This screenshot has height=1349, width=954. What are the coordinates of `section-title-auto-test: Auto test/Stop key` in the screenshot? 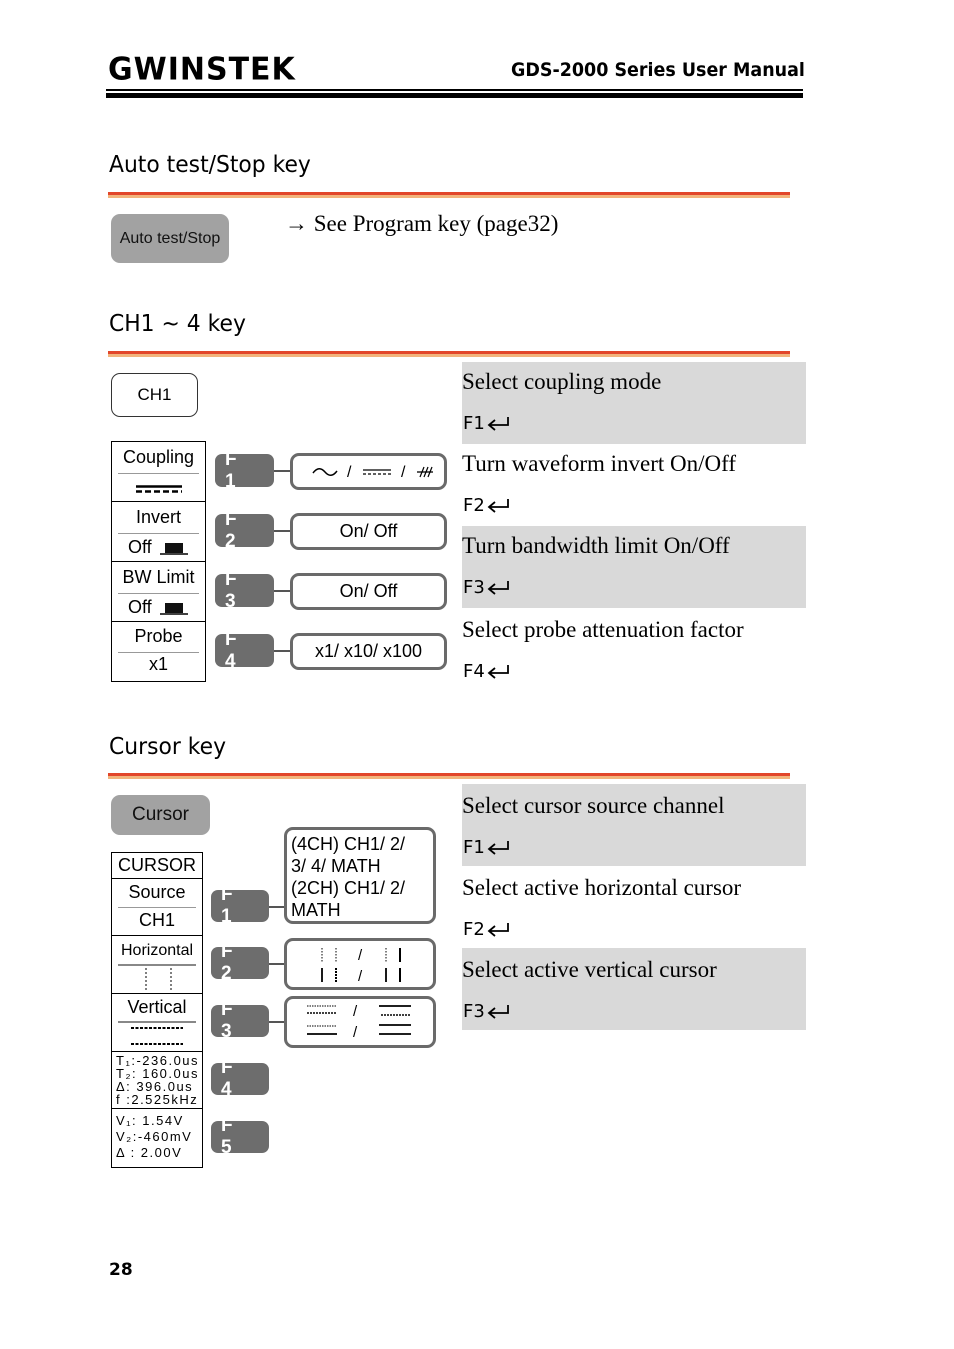 It's located at (210, 165).